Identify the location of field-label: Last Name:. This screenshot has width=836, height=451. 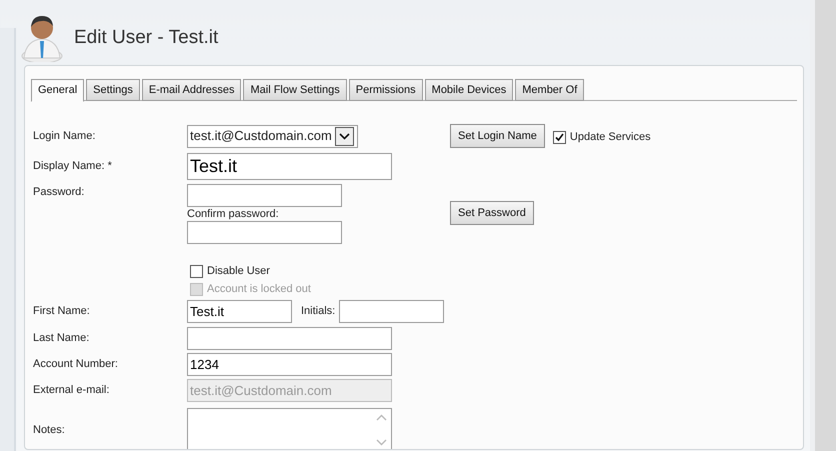
(61, 338).